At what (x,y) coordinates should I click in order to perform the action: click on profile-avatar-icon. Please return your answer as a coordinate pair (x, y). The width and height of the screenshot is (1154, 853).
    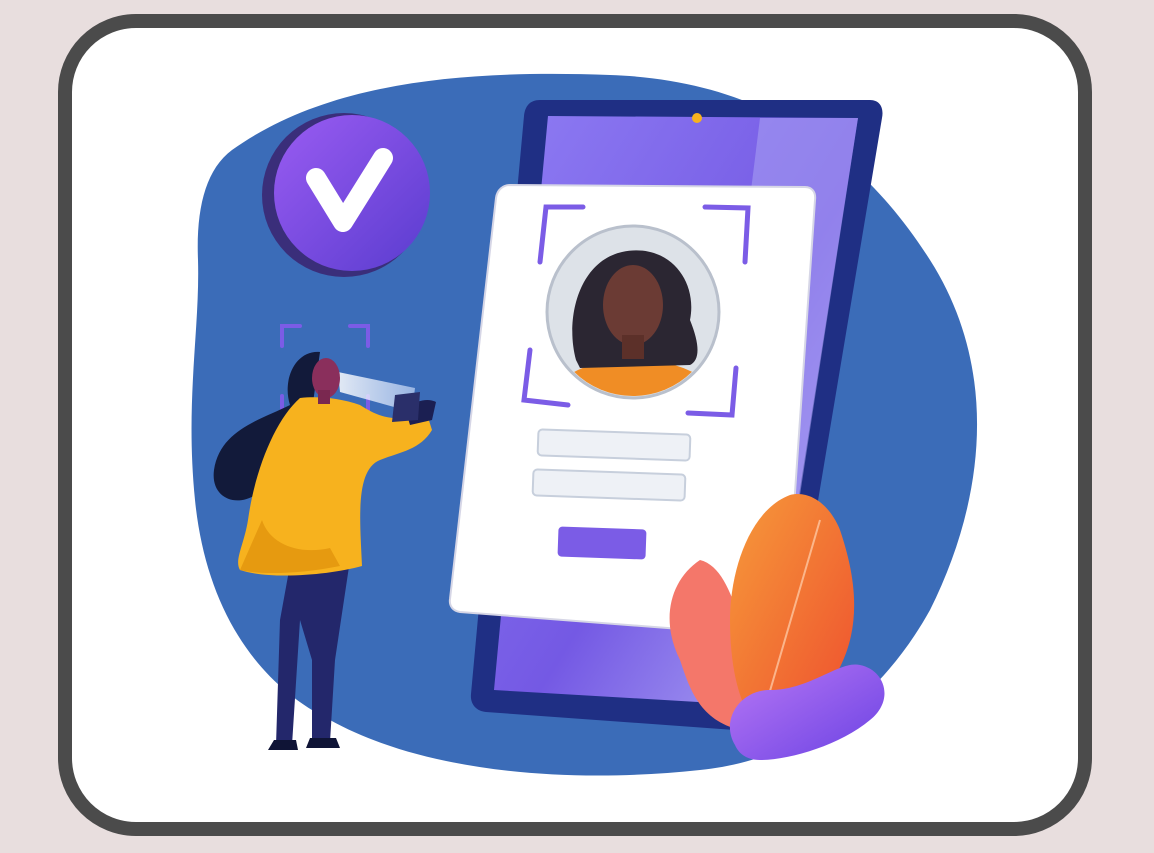
    Looking at the image, I should click on (633, 312).